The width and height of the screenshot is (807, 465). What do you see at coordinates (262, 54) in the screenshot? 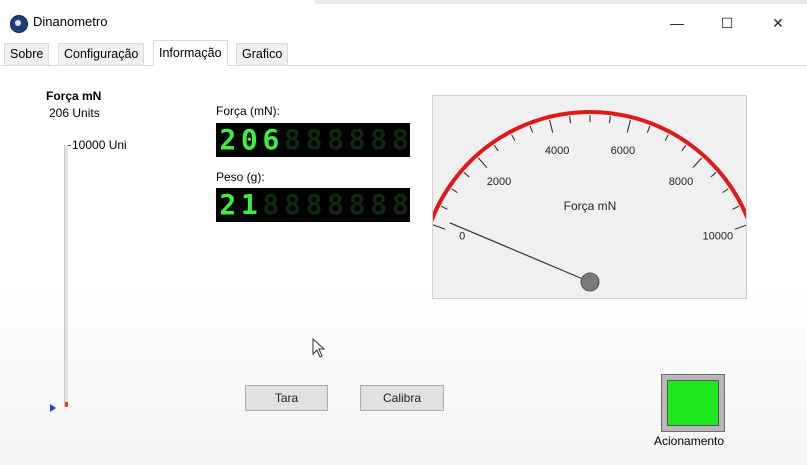
I see `tab-grafico: Grafico` at bounding box center [262, 54].